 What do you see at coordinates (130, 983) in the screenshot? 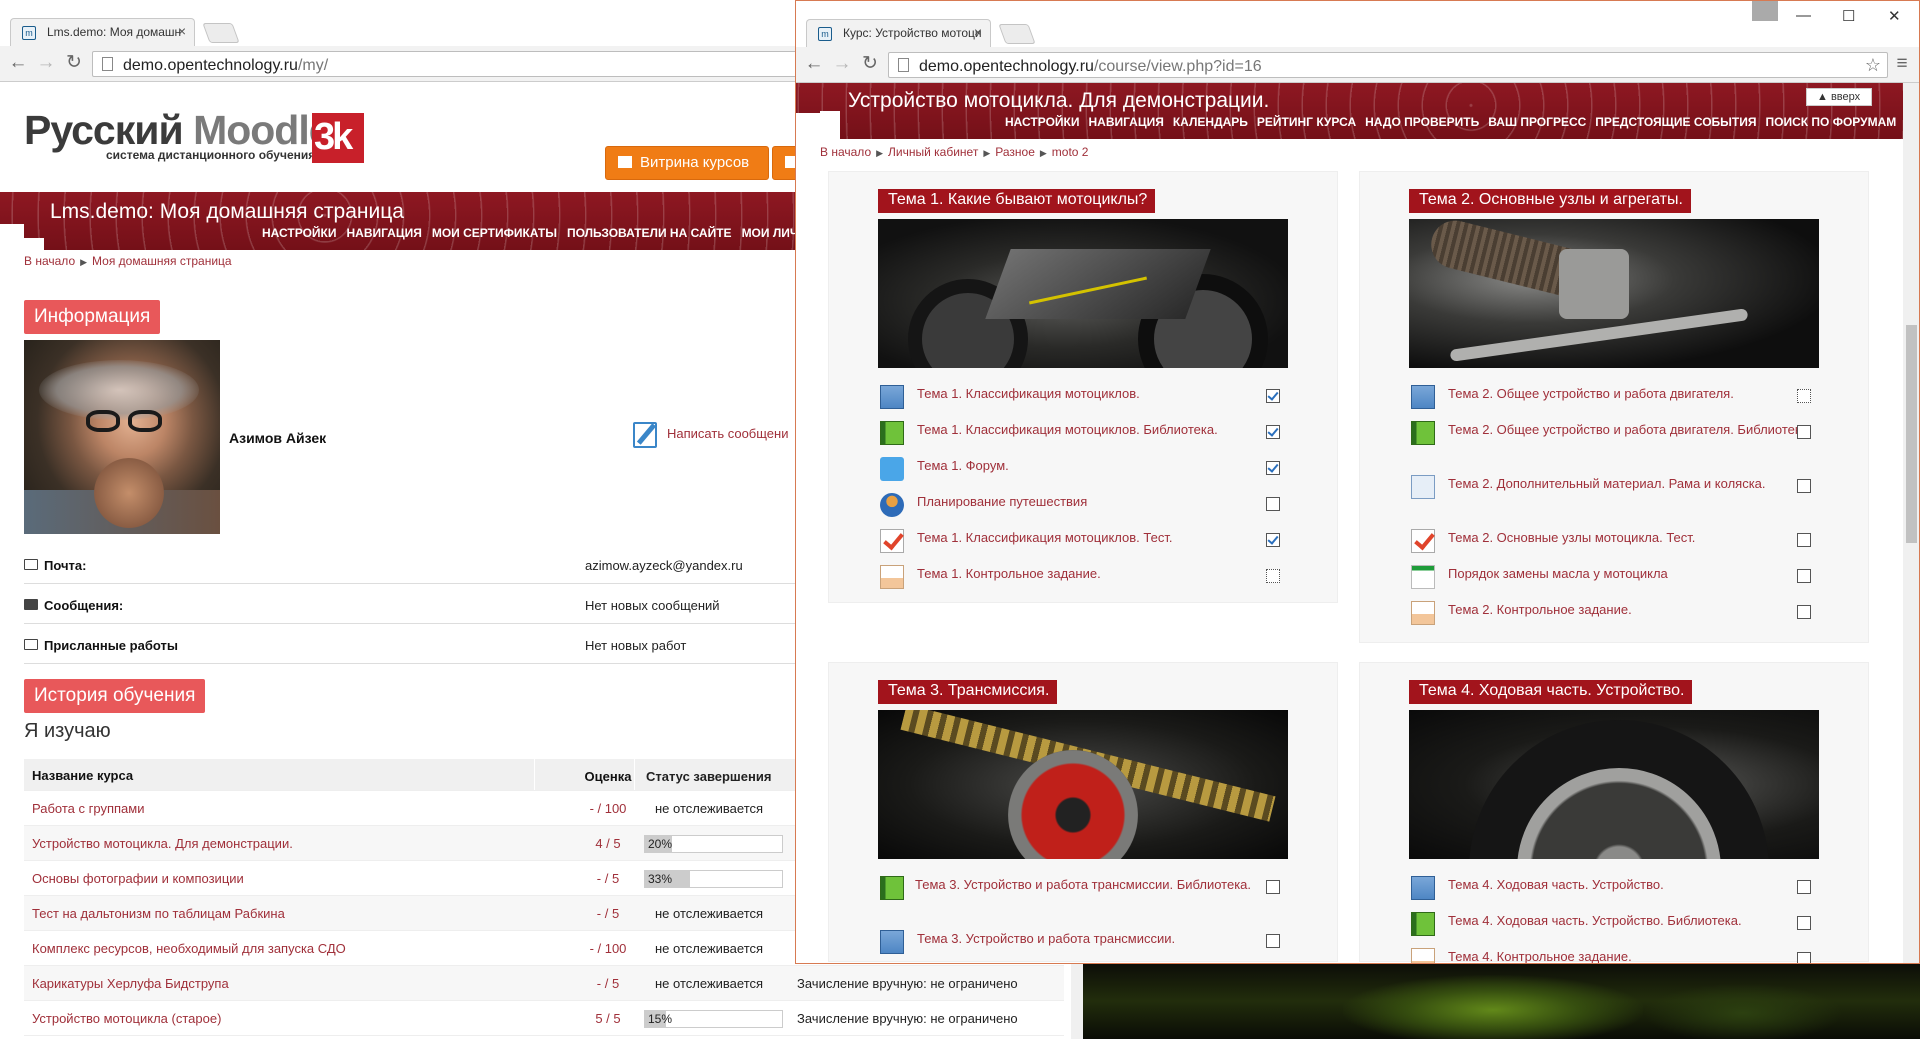
I see `course-link: Карикатуры Херлуфа Бидструпа` at bounding box center [130, 983].